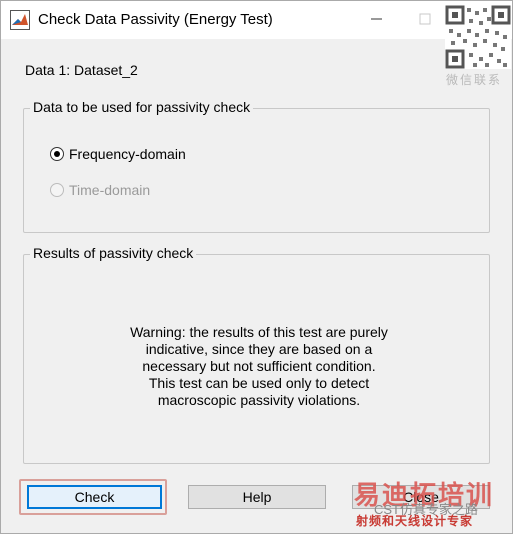  I want to click on matlab-app-icon, so click(20, 20).